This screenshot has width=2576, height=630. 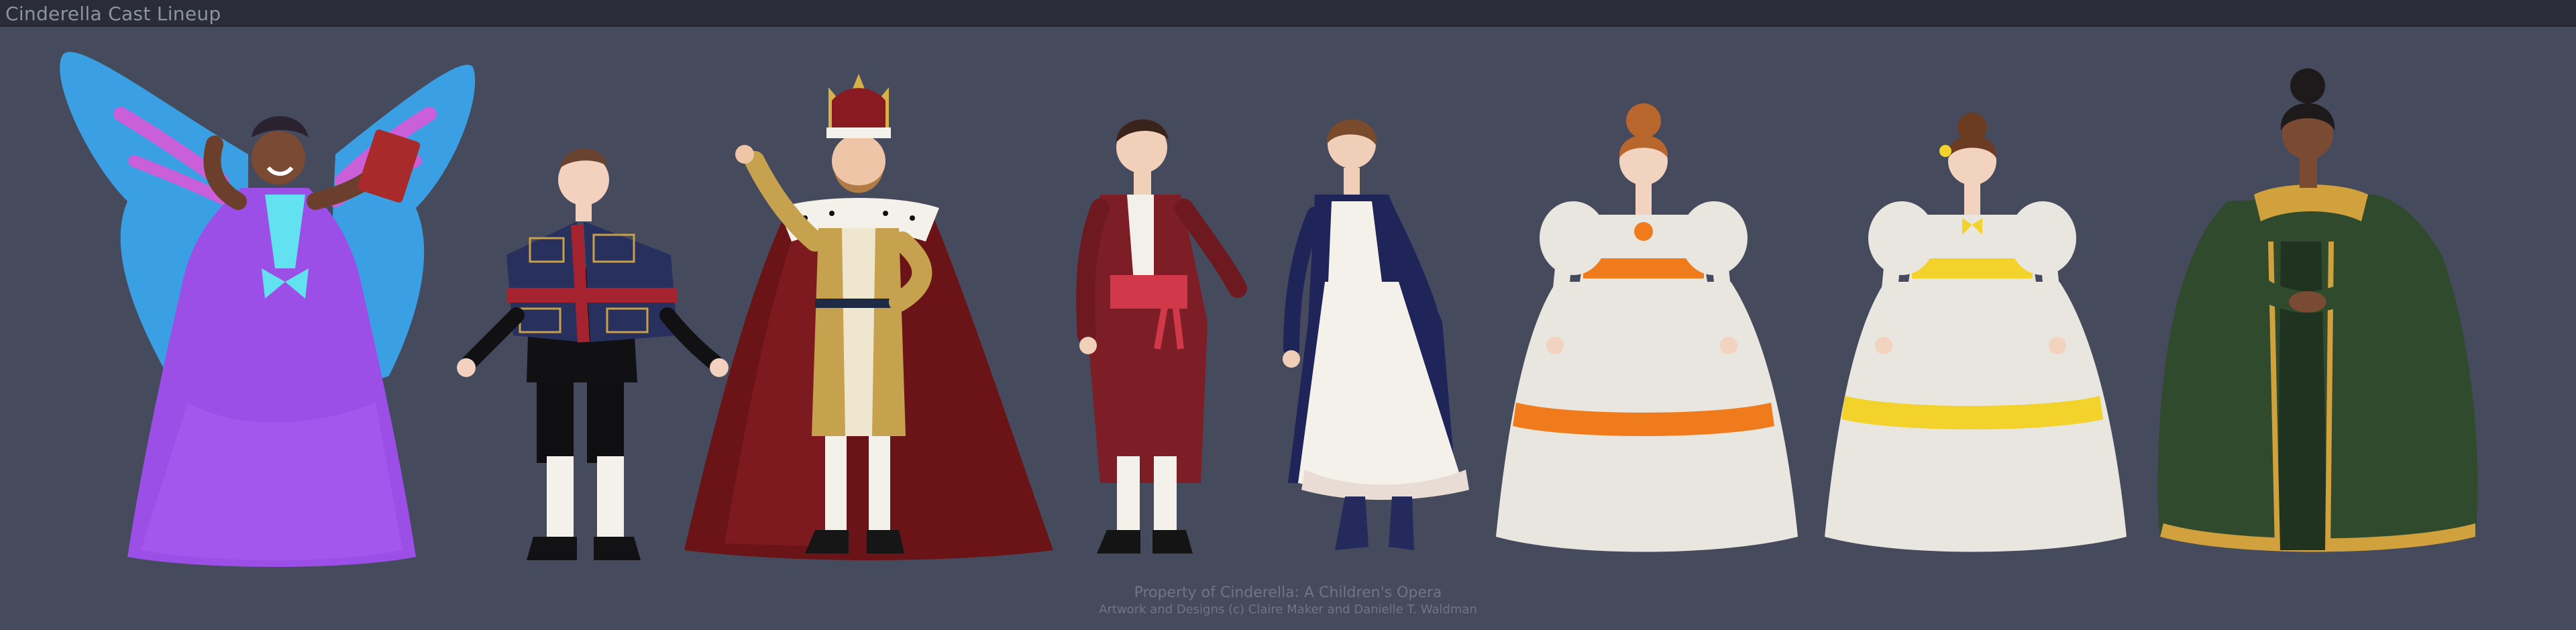 What do you see at coordinates (268, 310) in the screenshot?
I see `character-fairy-godmother` at bounding box center [268, 310].